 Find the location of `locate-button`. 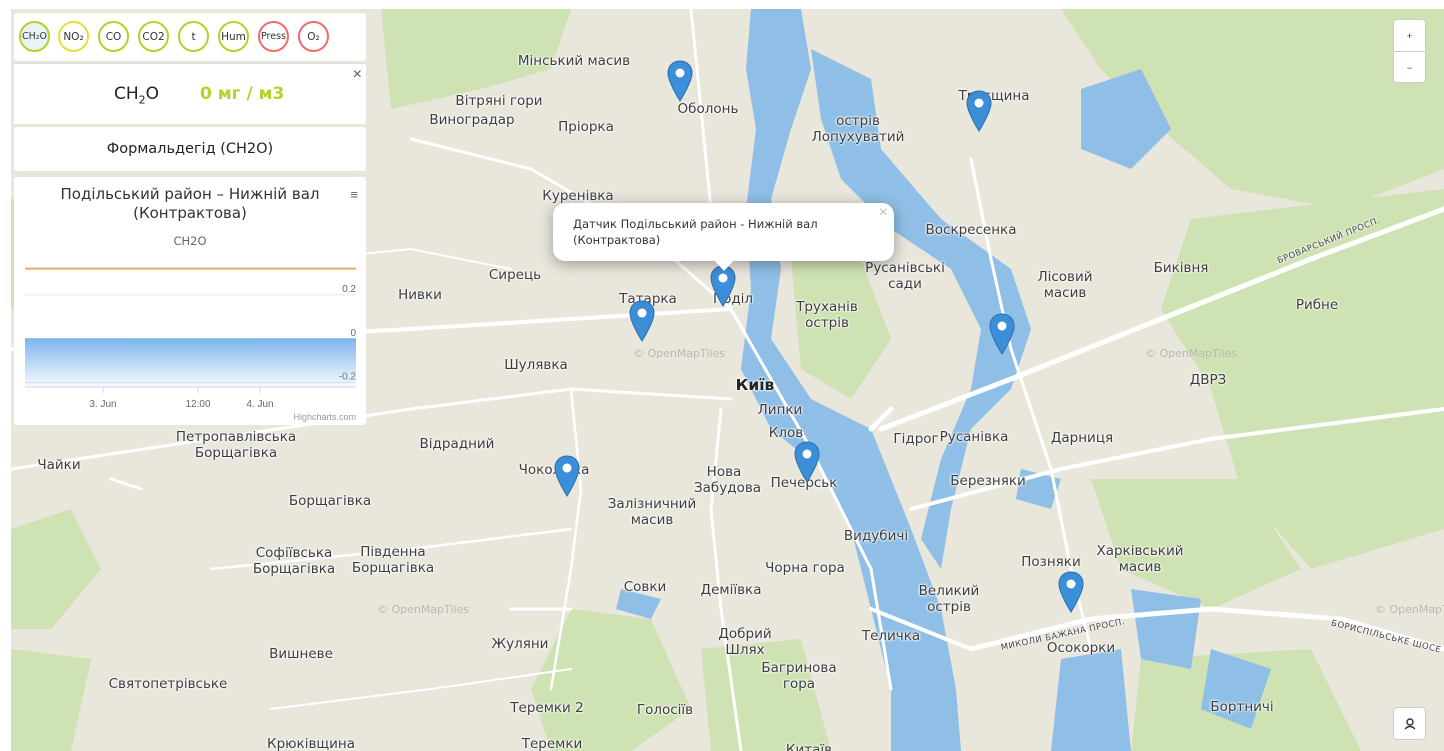

locate-button is located at coordinates (1409, 723).